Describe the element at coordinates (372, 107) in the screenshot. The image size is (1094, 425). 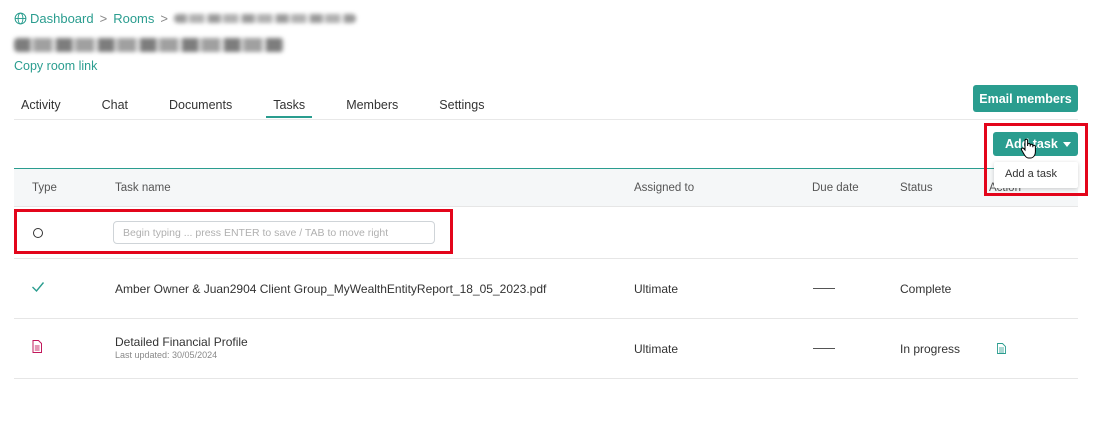
I see `tab-members: Members` at that location.